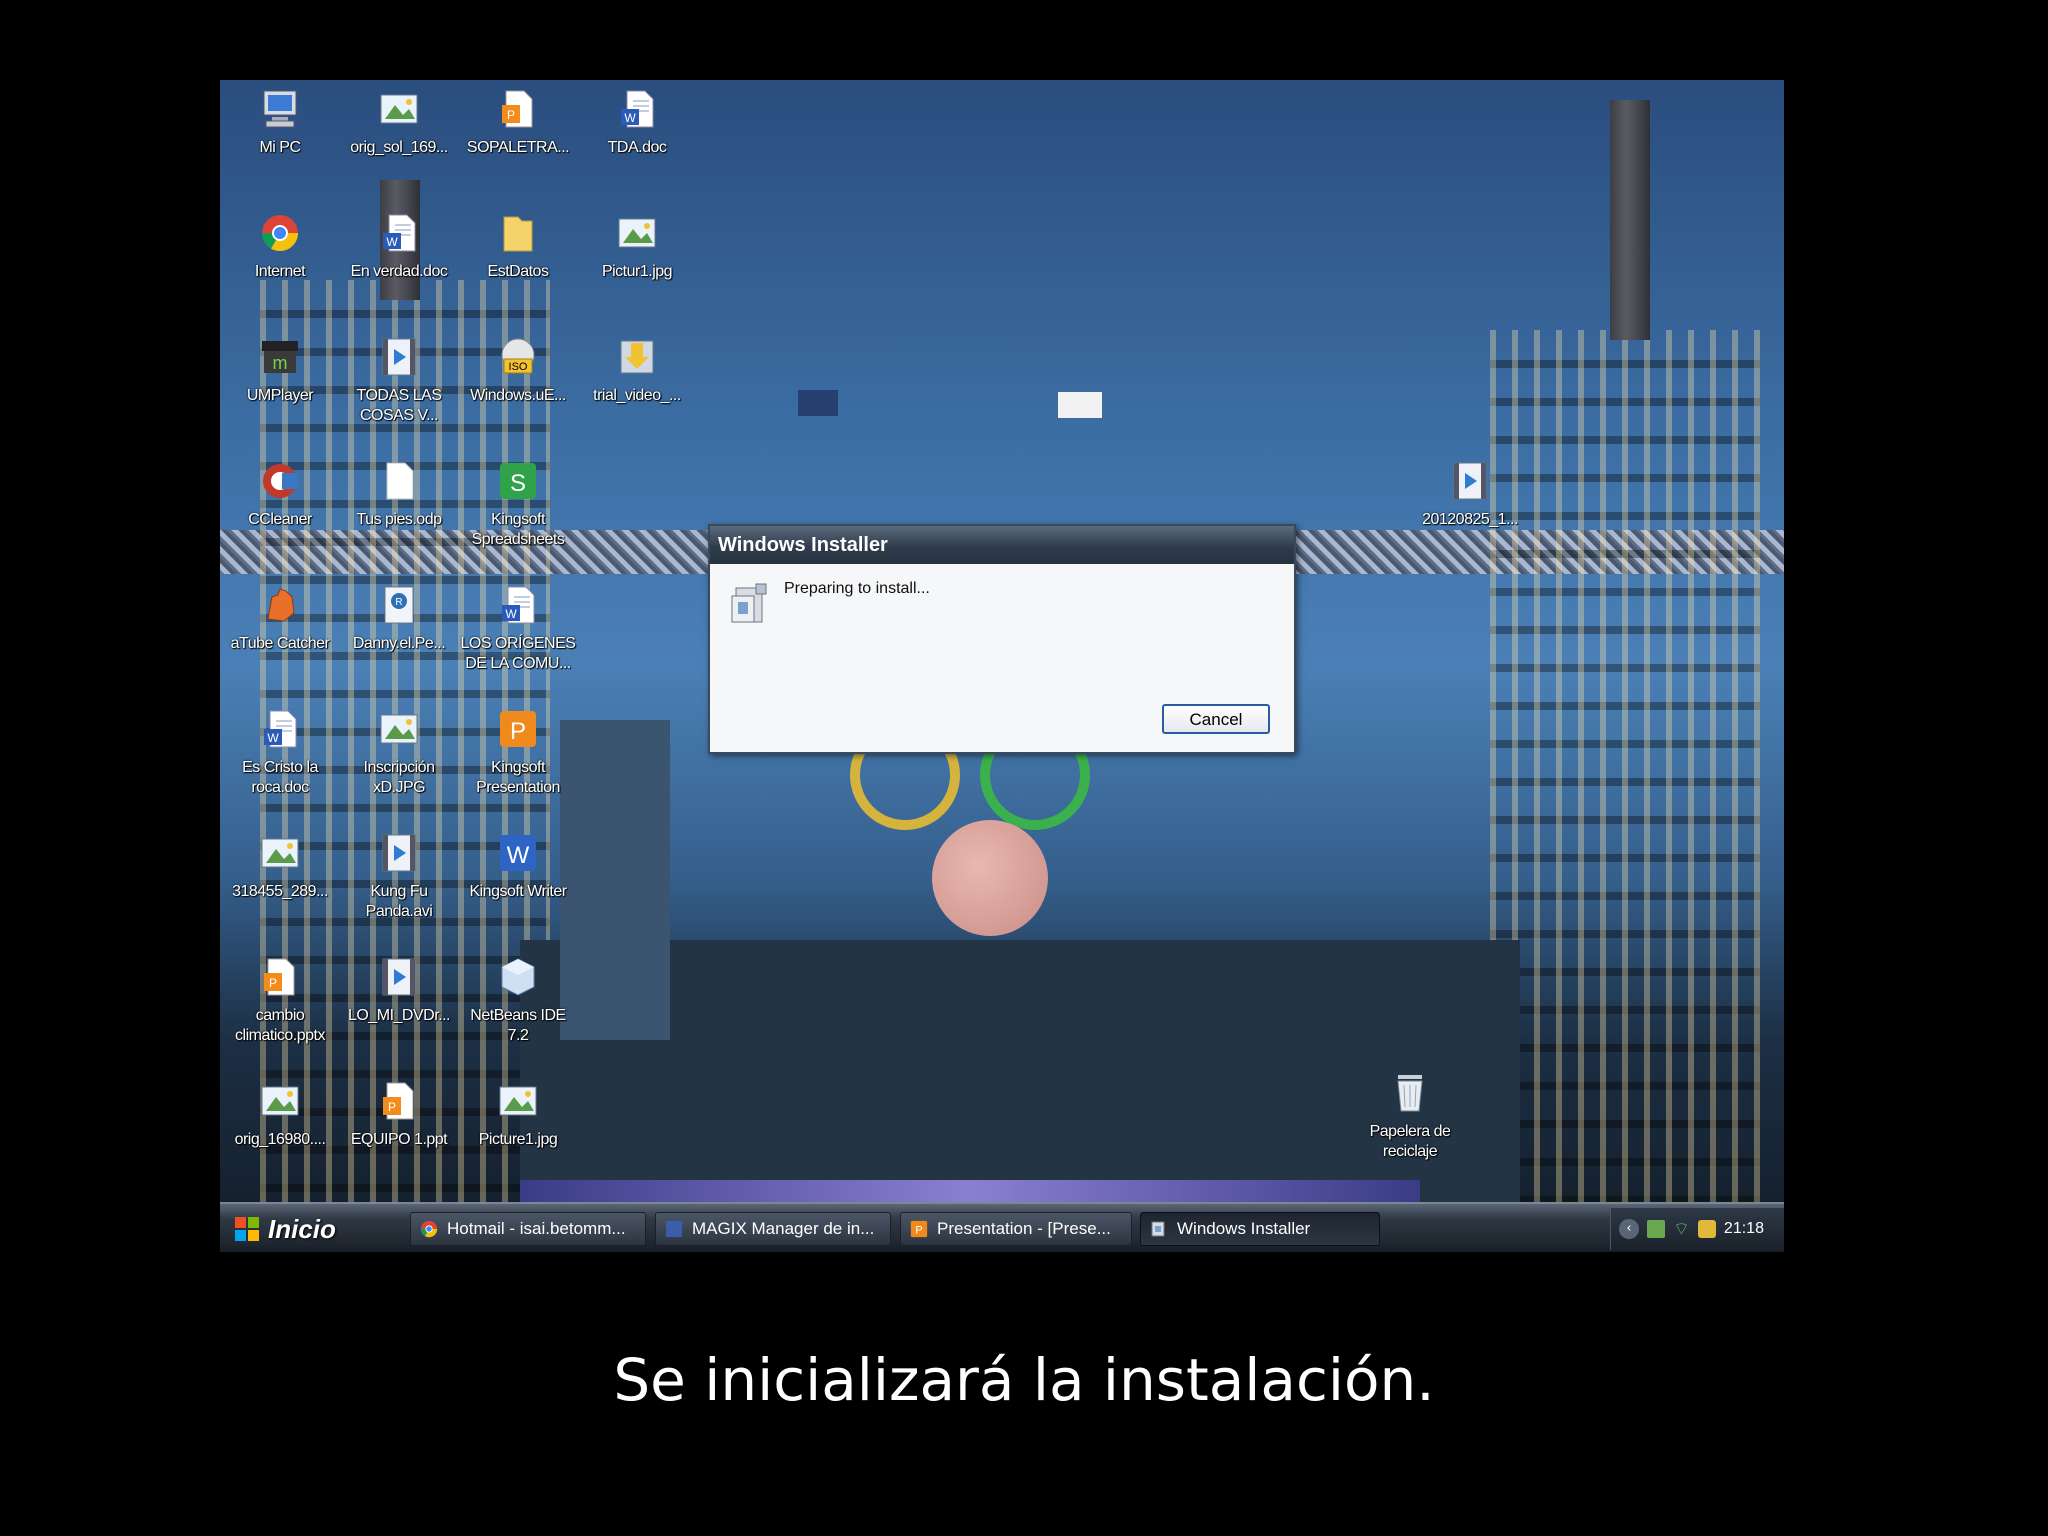 The image size is (2048, 1536). Describe the element at coordinates (518, 246) in the screenshot. I see `desktop-icon: EstDatos` at that location.